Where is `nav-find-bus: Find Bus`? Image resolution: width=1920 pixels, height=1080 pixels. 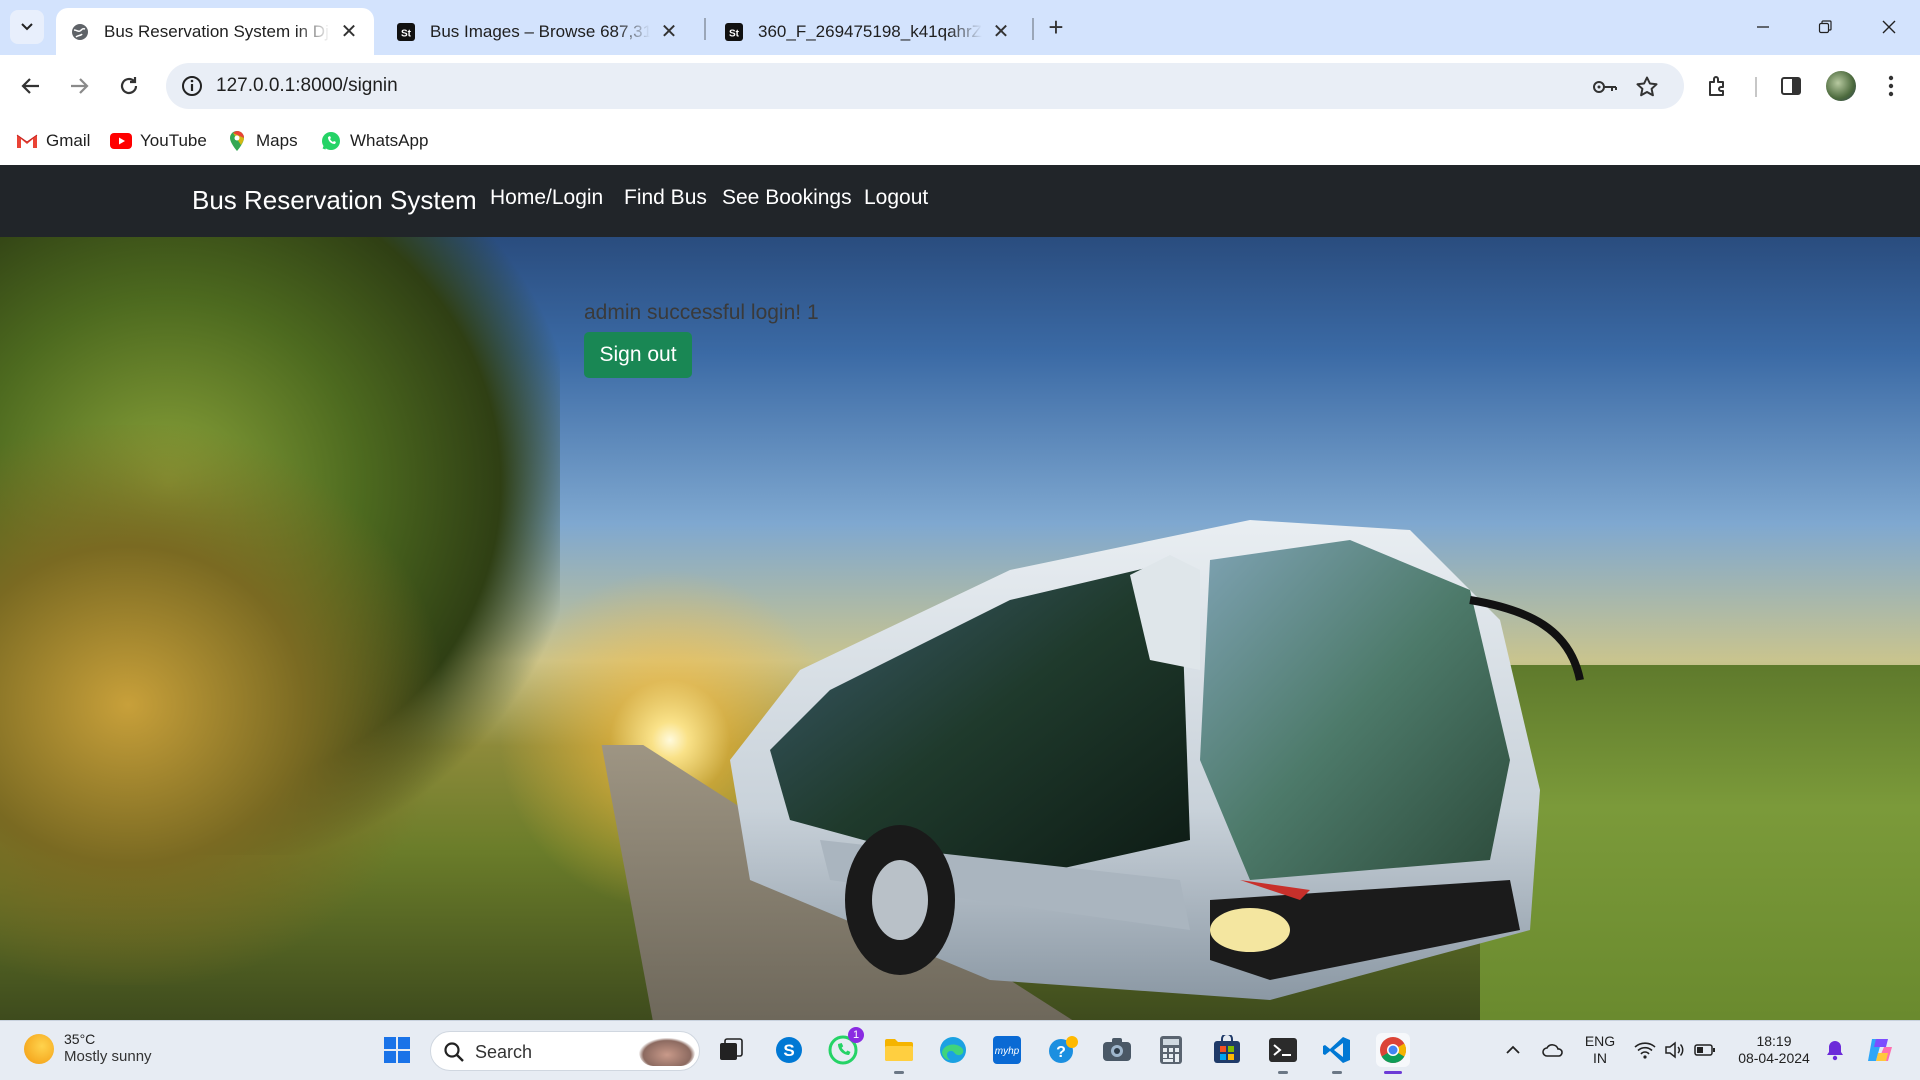
nav-find-bus: Find Bus is located at coordinates (665, 198).